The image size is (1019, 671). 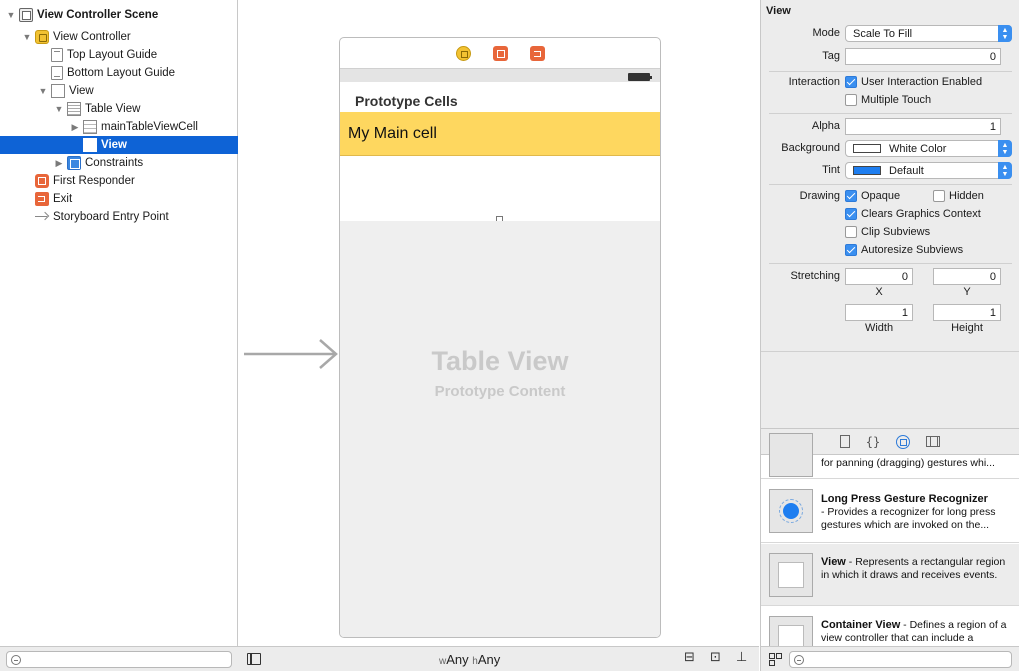 What do you see at coordinates (904, 250) in the screenshot?
I see `autoresize-subviews-checkbox: Autoresize Subviews` at bounding box center [904, 250].